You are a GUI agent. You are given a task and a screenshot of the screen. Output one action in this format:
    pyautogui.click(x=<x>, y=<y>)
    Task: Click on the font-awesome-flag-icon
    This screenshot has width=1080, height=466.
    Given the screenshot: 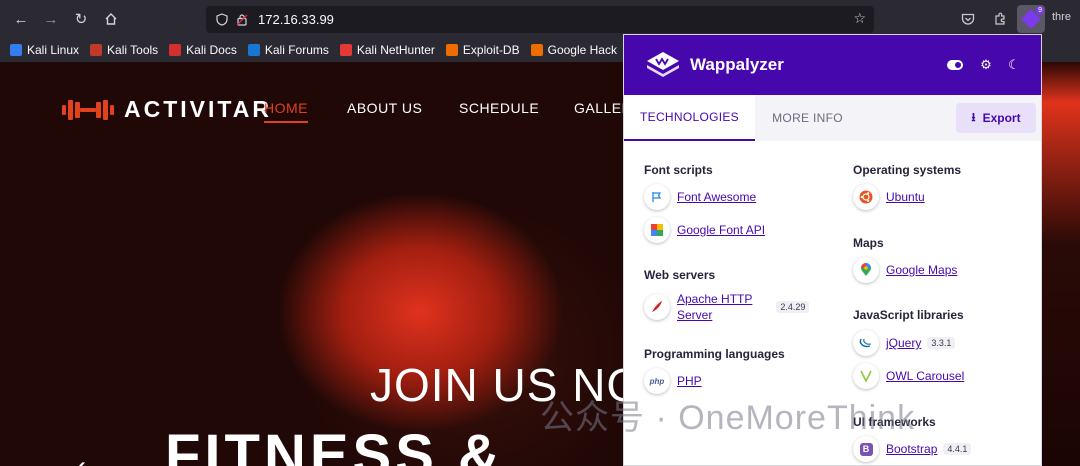 What is the action you would take?
    pyautogui.click(x=657, y=197)
    